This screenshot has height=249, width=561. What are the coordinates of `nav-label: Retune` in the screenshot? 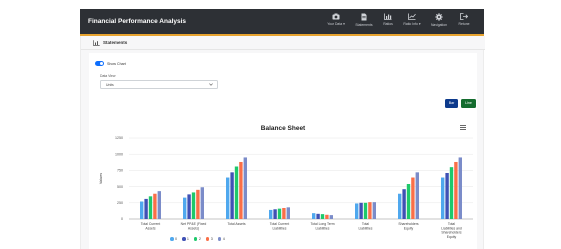 It's located at (464, 24).